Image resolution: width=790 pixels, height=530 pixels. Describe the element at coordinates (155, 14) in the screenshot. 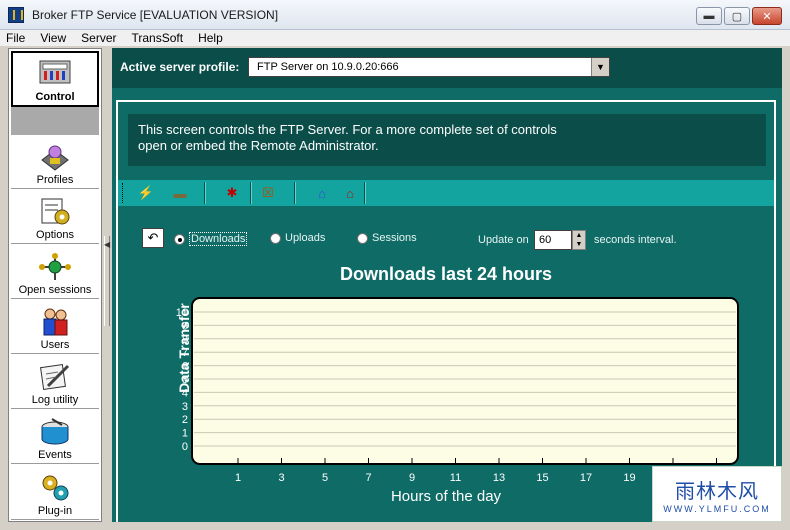

I see `window-title: Broker FTP Service [EVALUATION VERSION]` at that location.